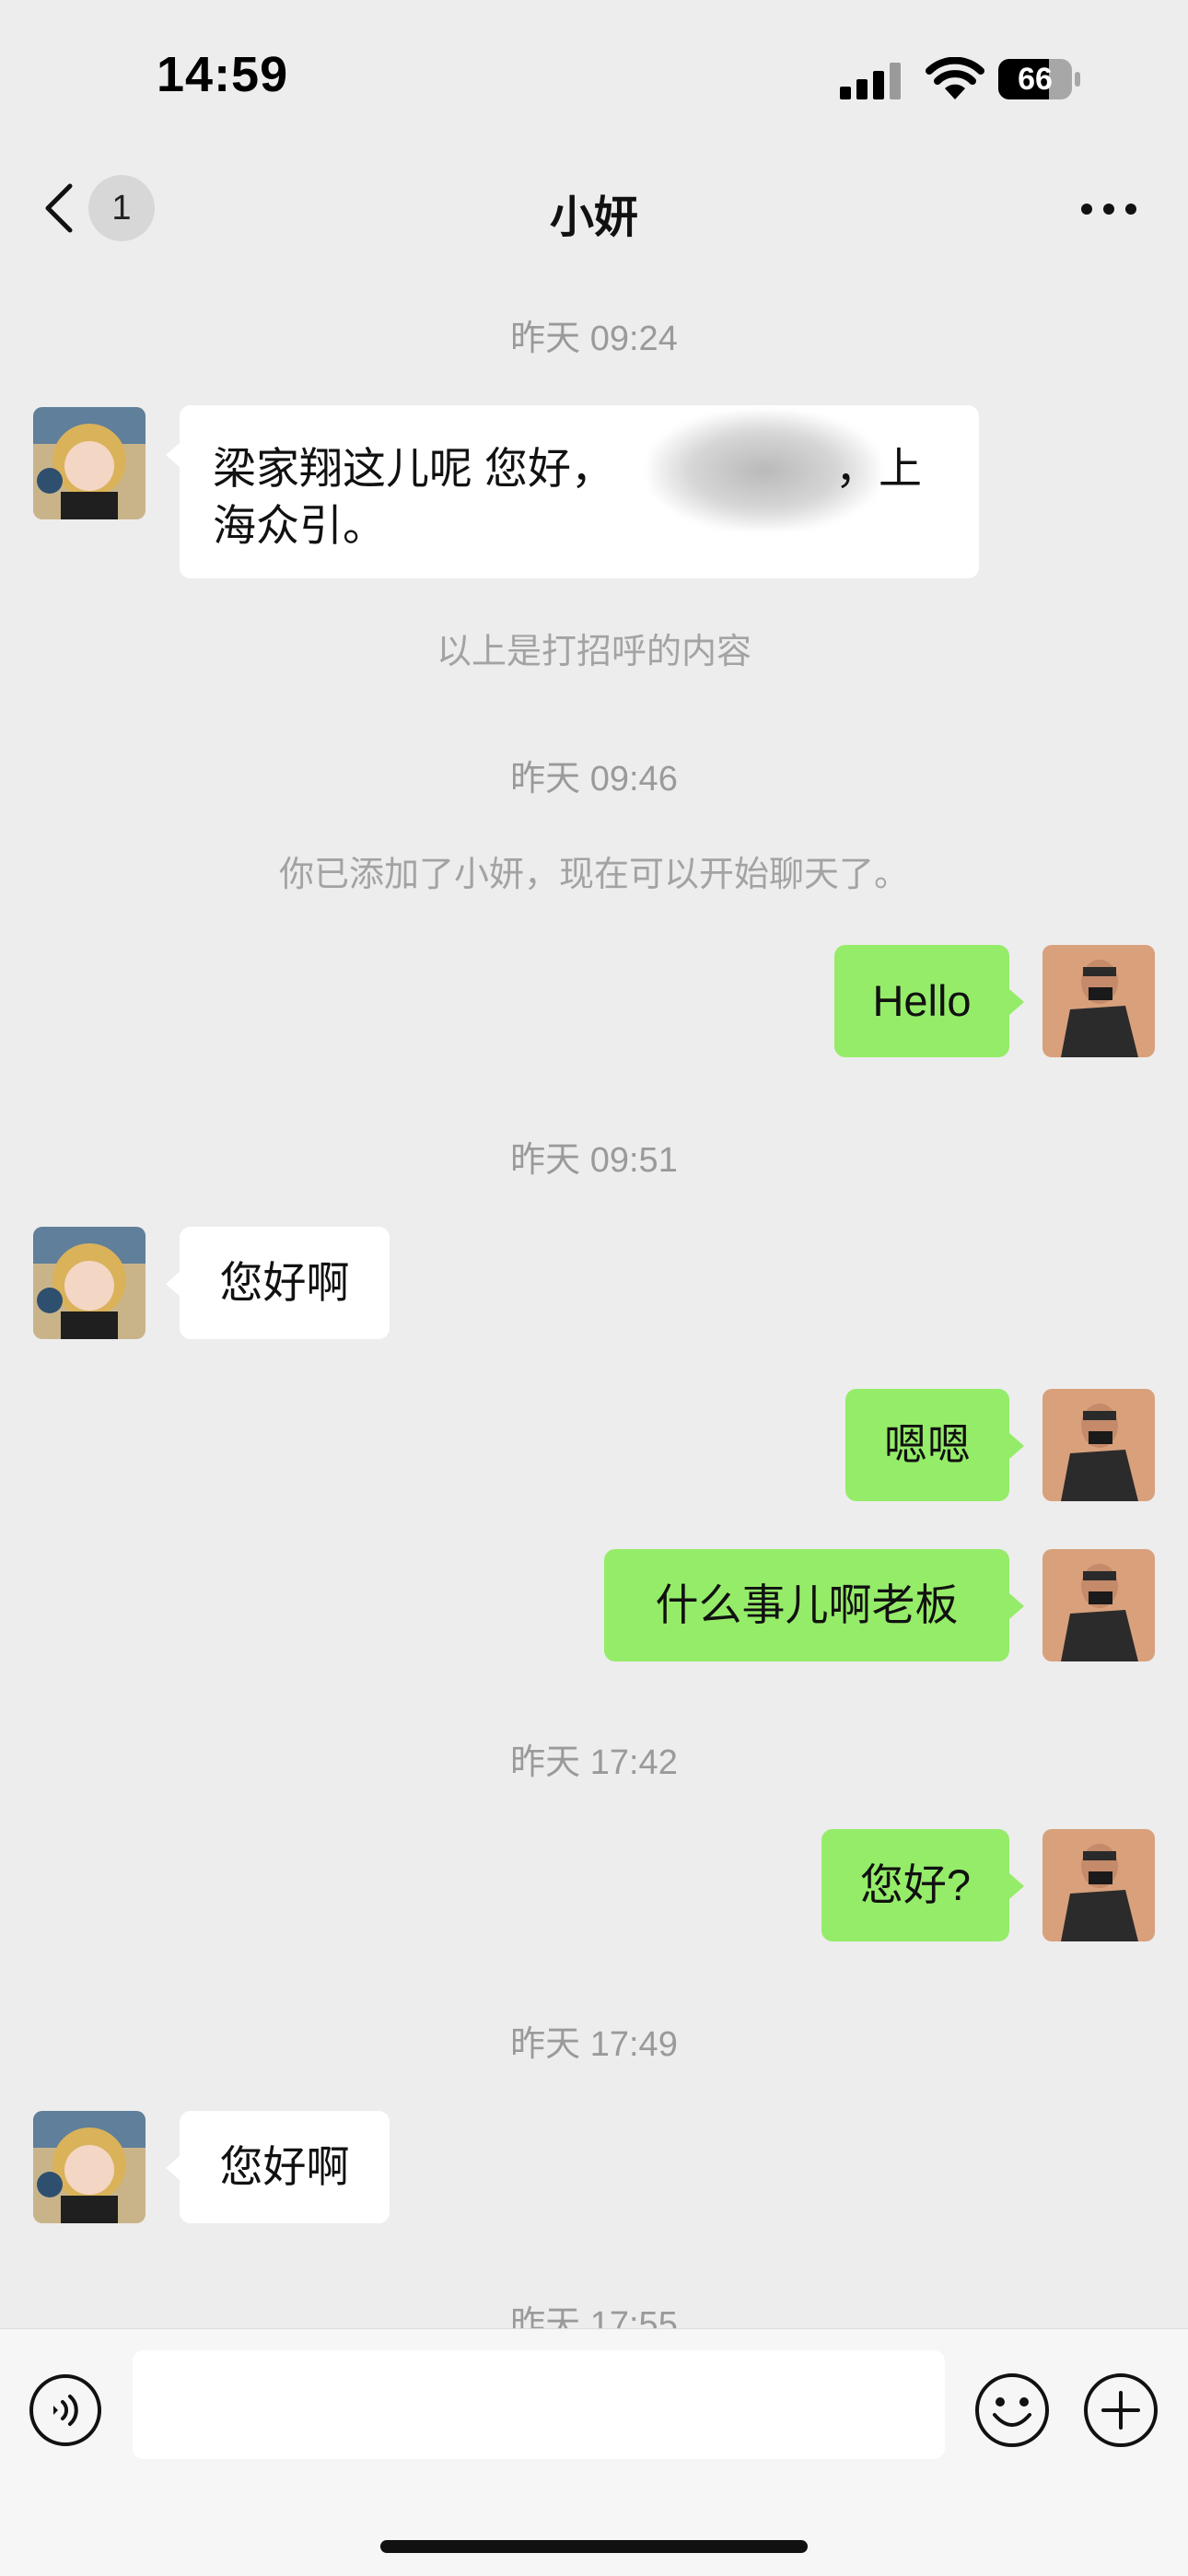 The width and height of the screenshot is (1188, 2576). What do you see at coordinates (539, 2404) in the screenshot?
I see `message-input` at bounding box center [539, 2404].